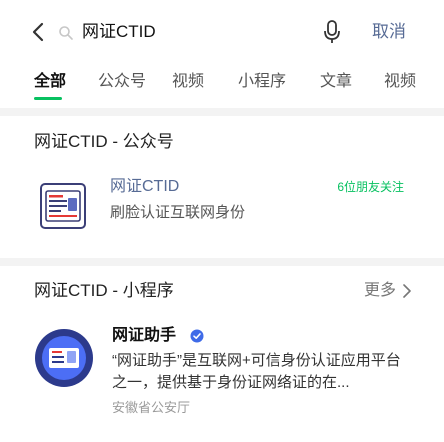 The image size is (444, 442). Describe the element at coordinates (39, 32) in the screenshot. I see `back-arrow-icon` at that location.